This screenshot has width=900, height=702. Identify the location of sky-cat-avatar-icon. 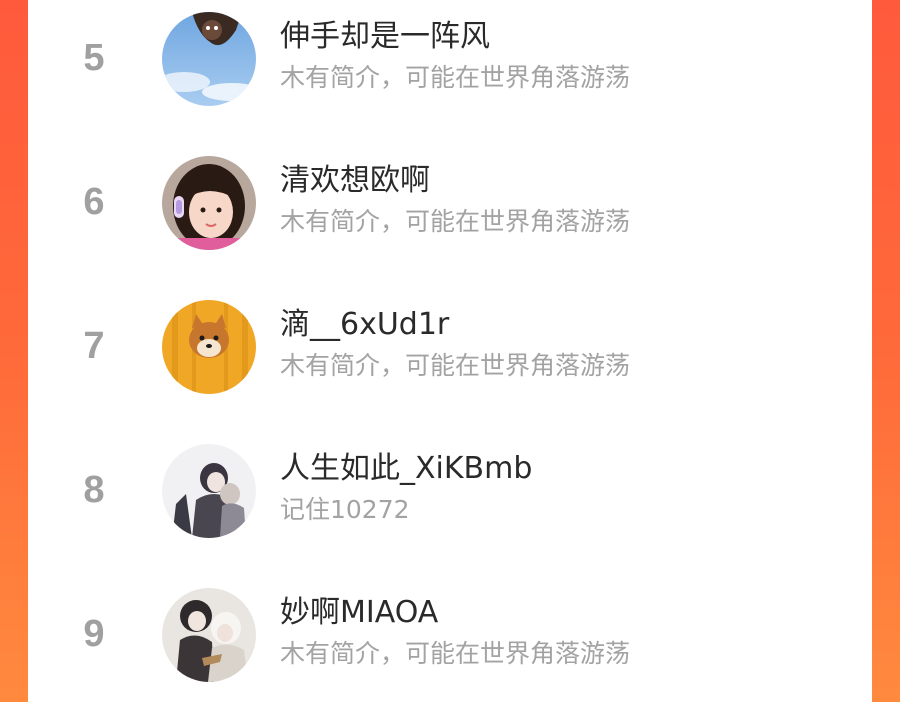
(209, 59).